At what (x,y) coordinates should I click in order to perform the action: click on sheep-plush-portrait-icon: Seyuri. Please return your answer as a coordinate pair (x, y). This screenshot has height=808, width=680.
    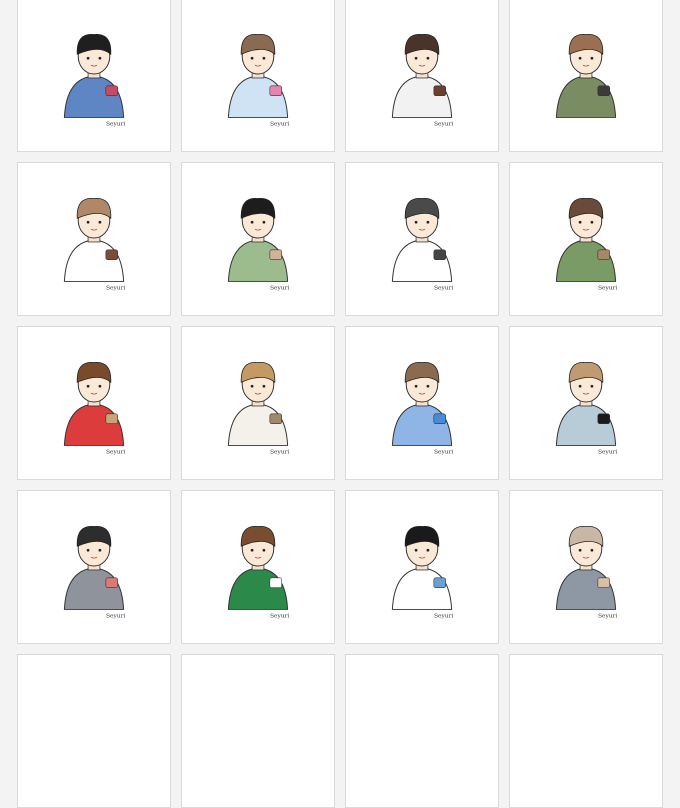
    Looking at the image, I should click on (258, 80).